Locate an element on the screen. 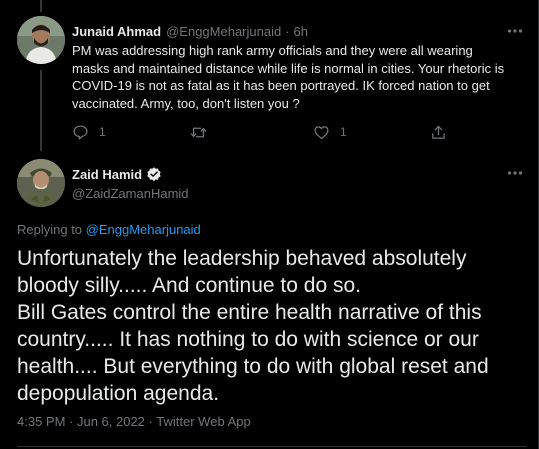  like-button: 1 is located at coordinates (330, 132).